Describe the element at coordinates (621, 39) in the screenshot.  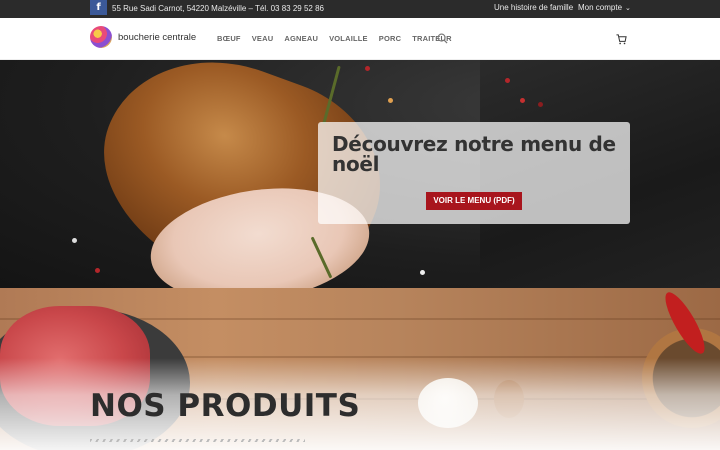
I see `cart-icon` at that location.